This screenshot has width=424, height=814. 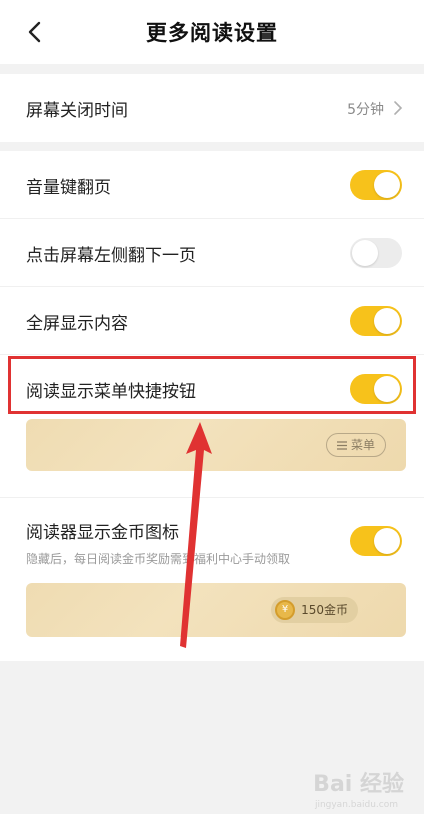 I want to click on screen-timeout-label: 屏幕关闭时间, so click(x=77, y=111).